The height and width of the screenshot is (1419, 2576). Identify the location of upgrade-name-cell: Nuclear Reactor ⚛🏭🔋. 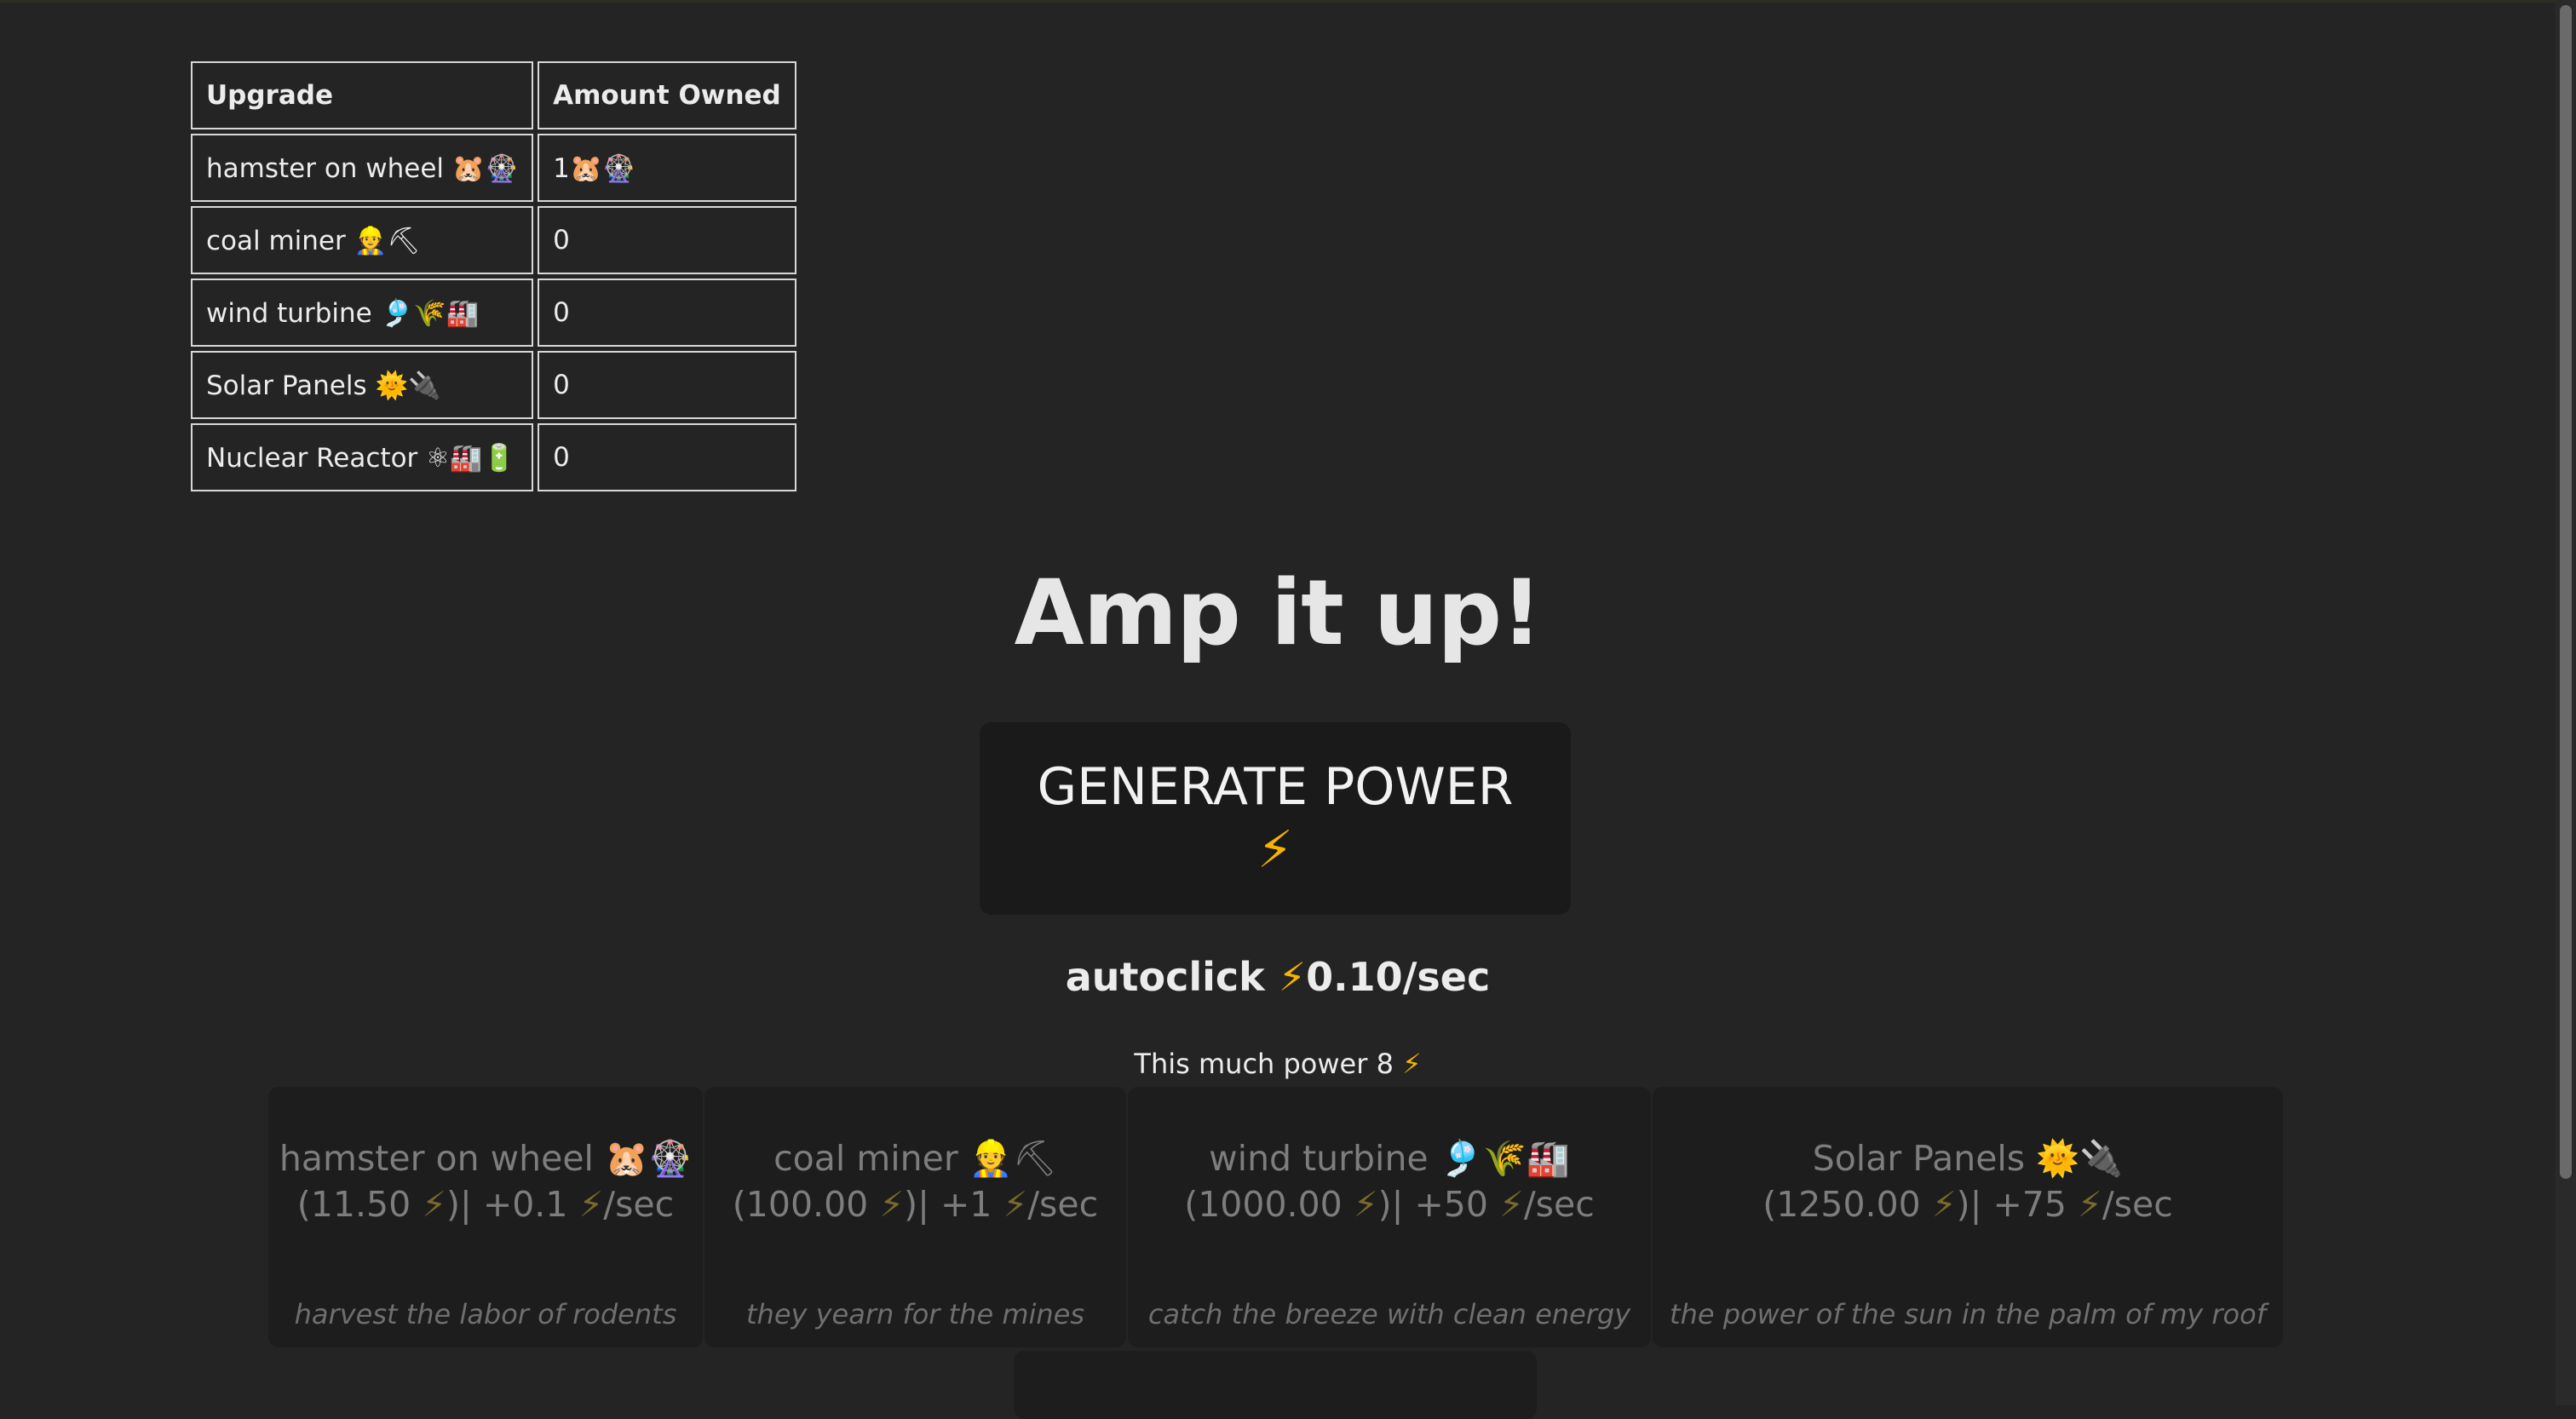
(363, 457).